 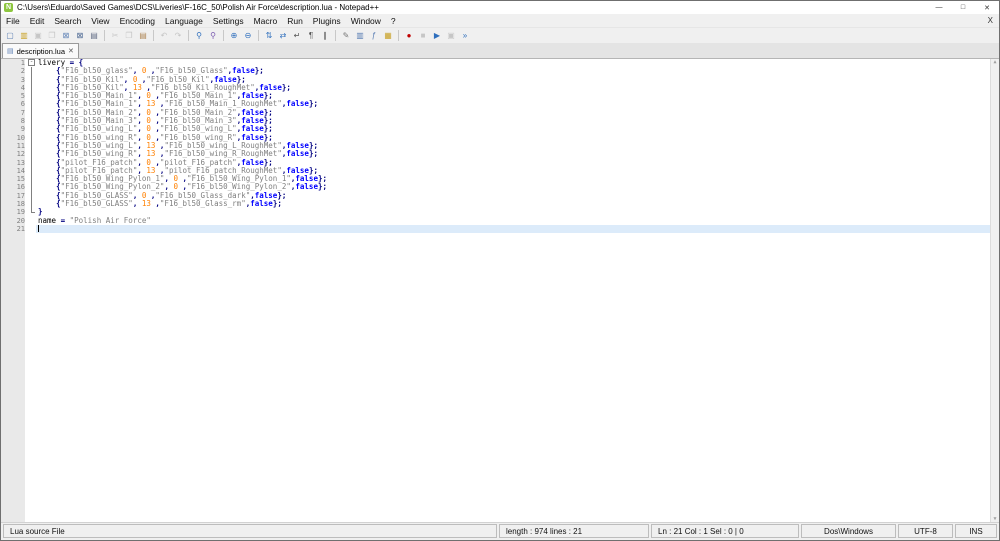 I want to click on menu-item-edit: Edit, so click(x=37, y=21).